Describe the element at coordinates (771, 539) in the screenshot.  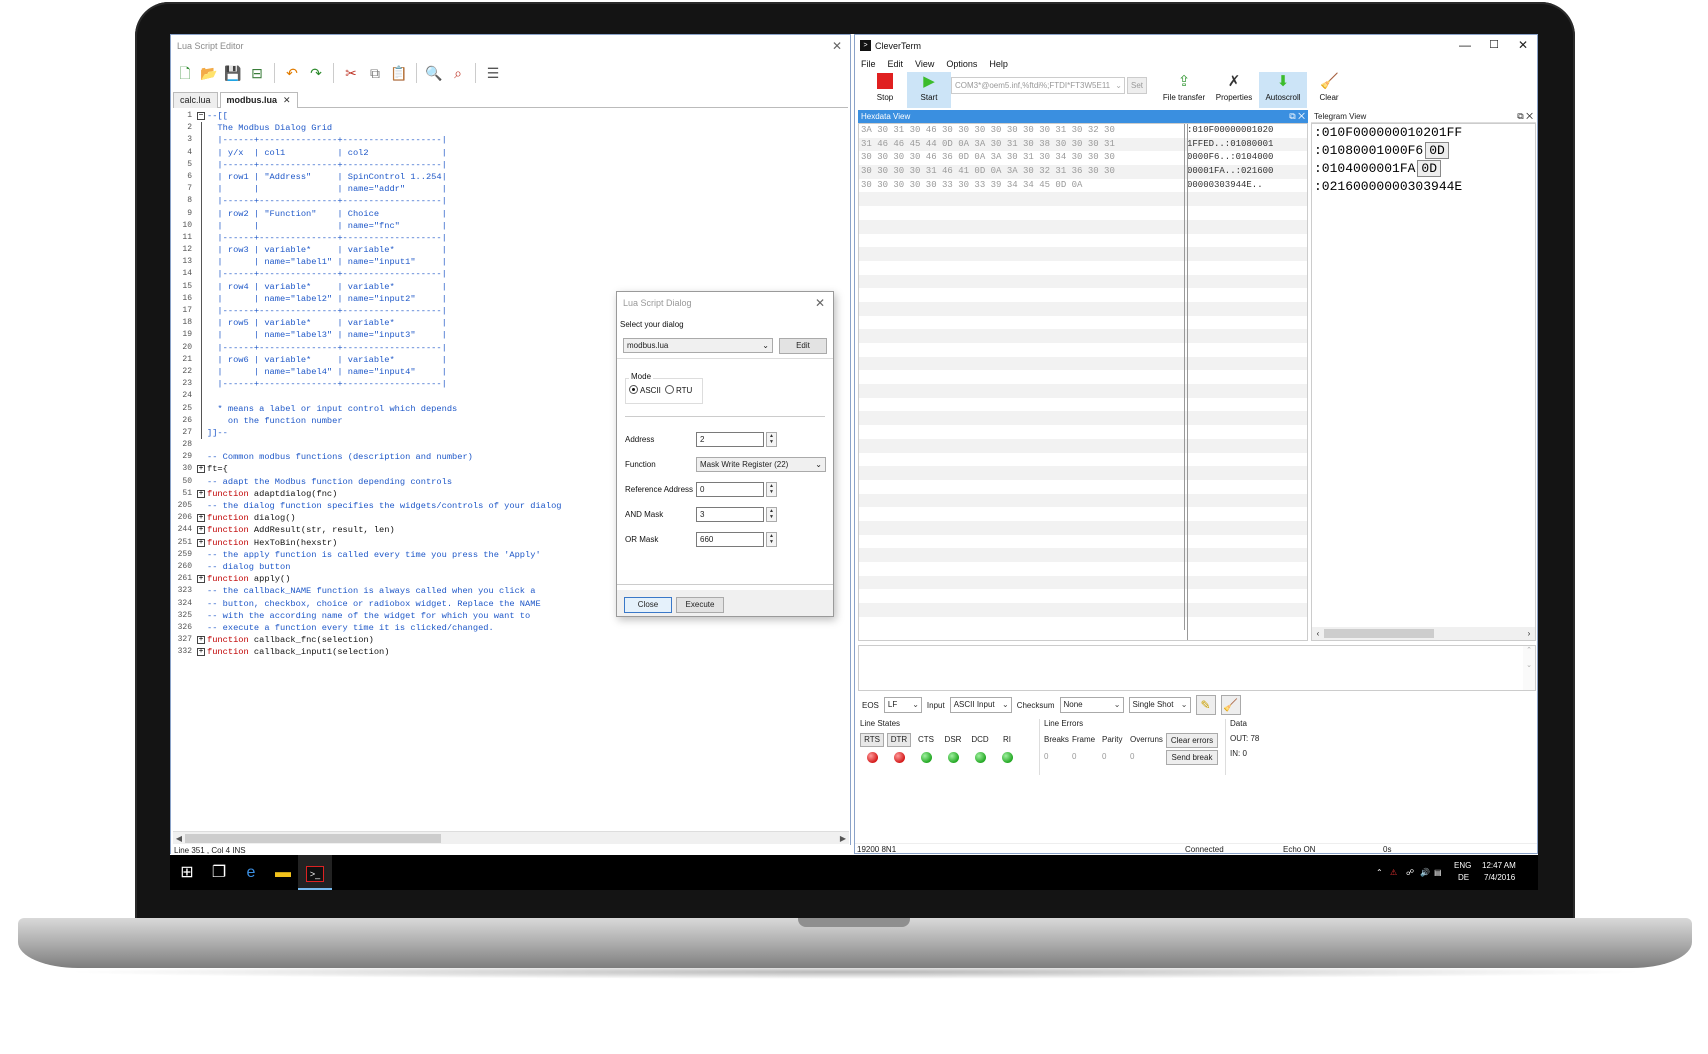
I see `or-mask-spinner-icon: ▲ ▼` at that location.